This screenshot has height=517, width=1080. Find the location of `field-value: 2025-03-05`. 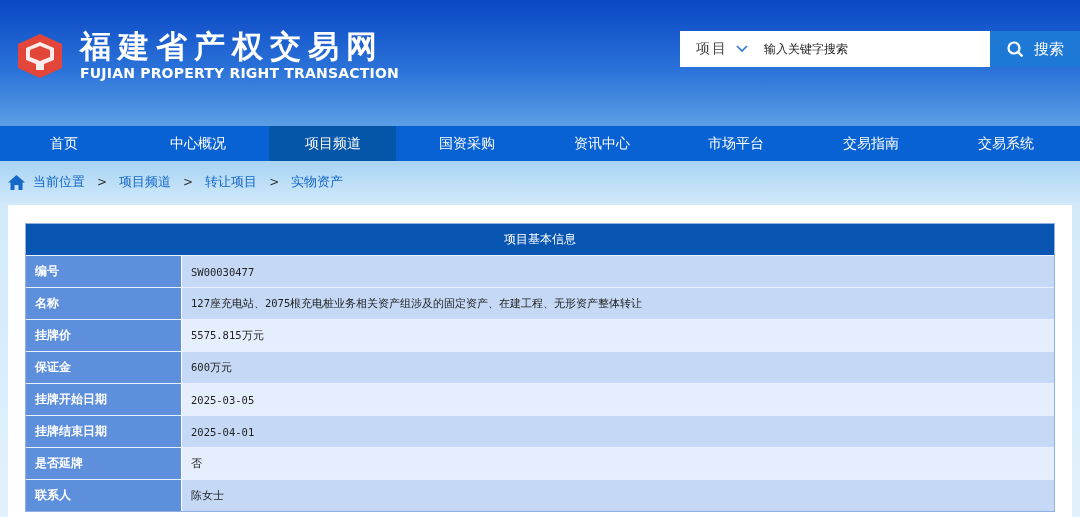

field-value: 2025-03-05 is located at coordinates (618, 399).